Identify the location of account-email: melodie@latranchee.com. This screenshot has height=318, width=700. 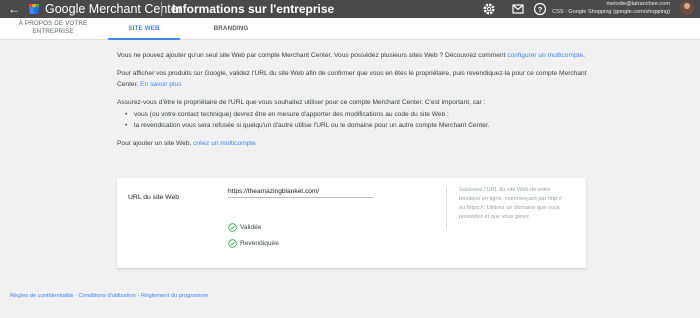
(638, 4).